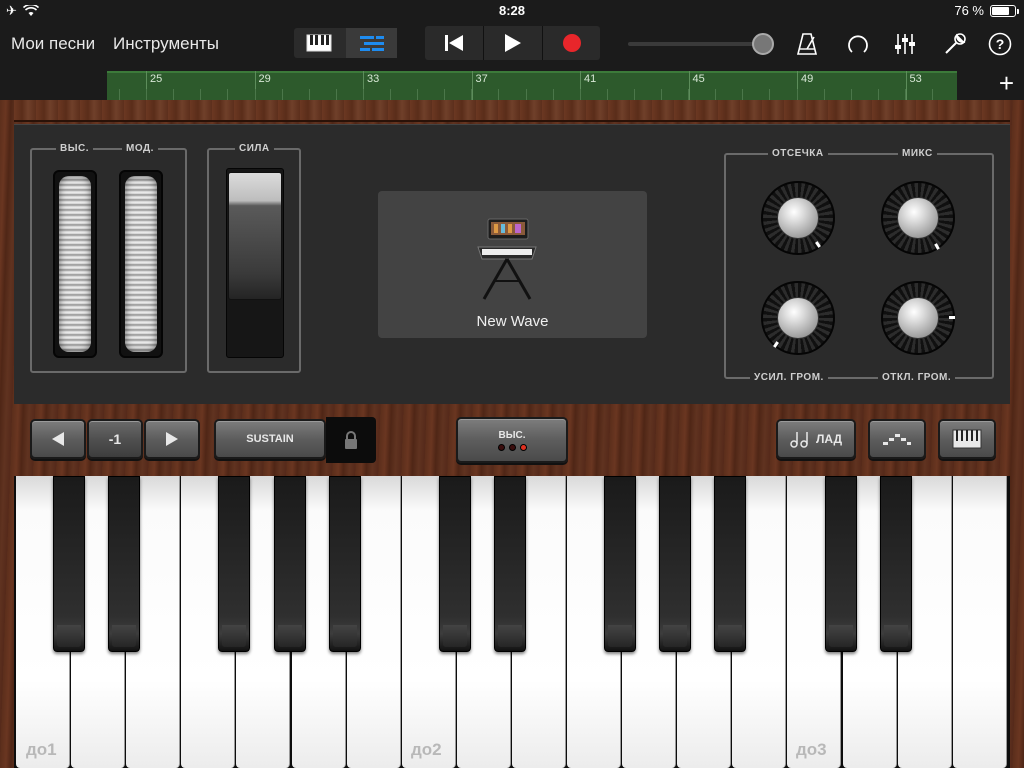 This screenshot has height=768, width=1024. What do you see at coordinates (156, 79) in the screenshot?
I see `bar-number: 25` at bounding box center [156, 79].